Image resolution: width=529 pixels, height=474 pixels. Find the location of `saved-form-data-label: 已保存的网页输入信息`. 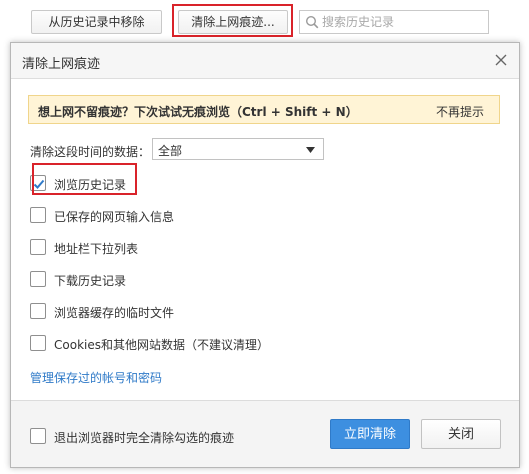

saved-form-data-label: 已保存的网页输入信息 is located at coordinates (114, 217).